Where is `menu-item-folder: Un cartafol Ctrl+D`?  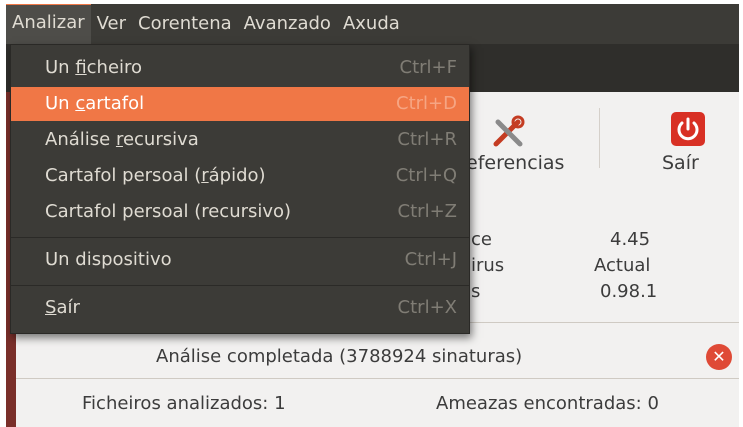 menu-item-folder: Un cartafol Ctrl+D is located at coordinates (240, 104).